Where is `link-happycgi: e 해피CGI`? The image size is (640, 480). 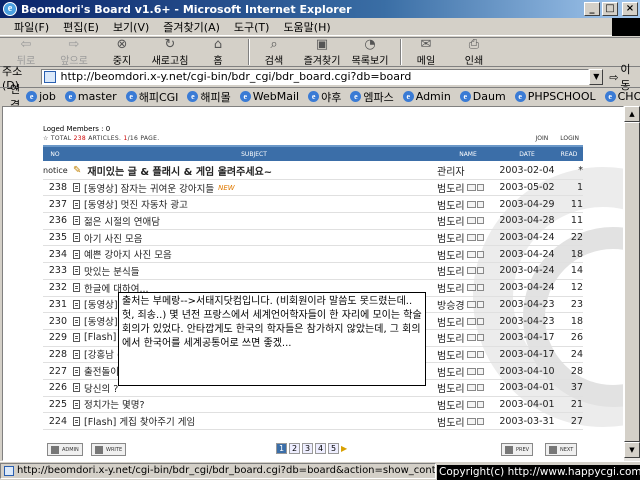
link-happycgi: e 해피CGI is located at coordinates (151, 97).